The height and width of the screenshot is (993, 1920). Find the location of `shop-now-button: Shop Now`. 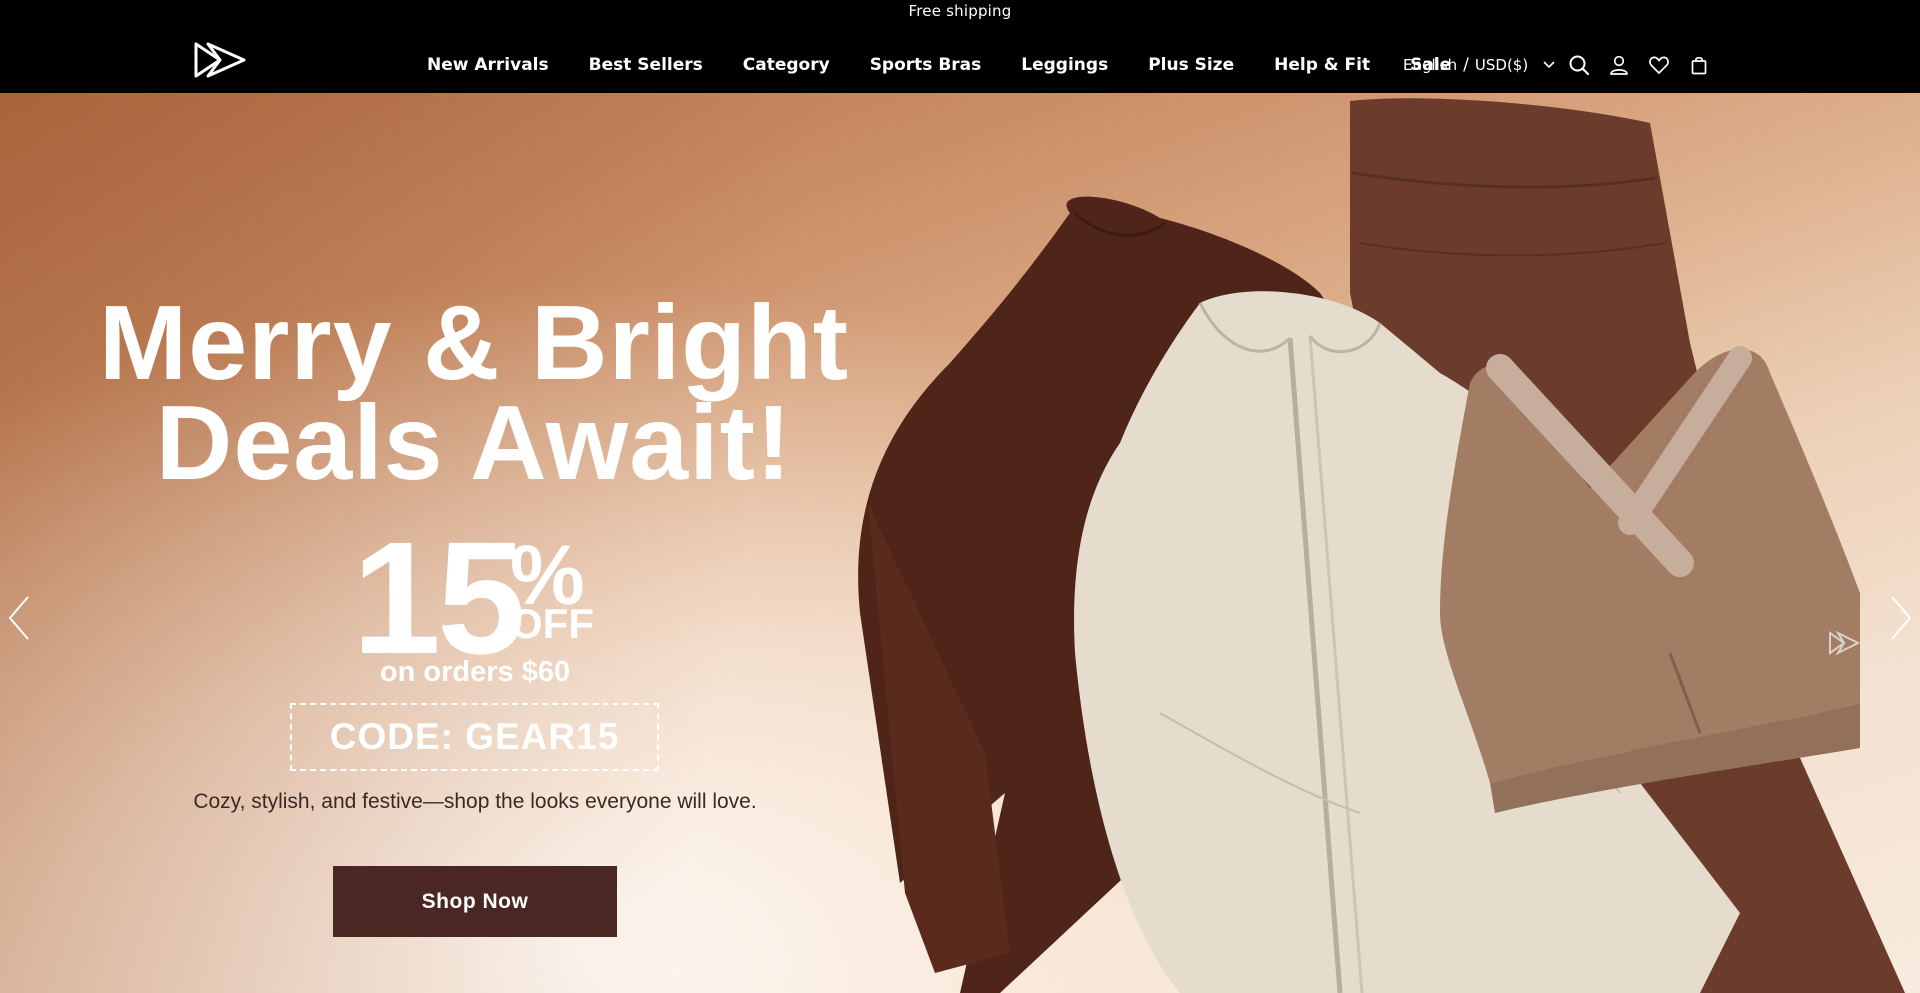

shop-now-button: Shop Now is located at coordinates (475, 901).